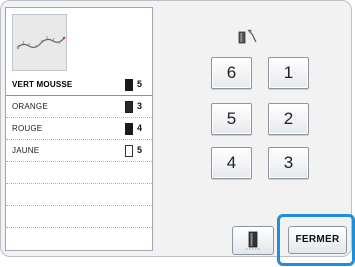 The image size is (355, 267). Describe the element at coordinates (42, 84) in the screenshot. I see `color-name: VERT MOUSSE` at that location.